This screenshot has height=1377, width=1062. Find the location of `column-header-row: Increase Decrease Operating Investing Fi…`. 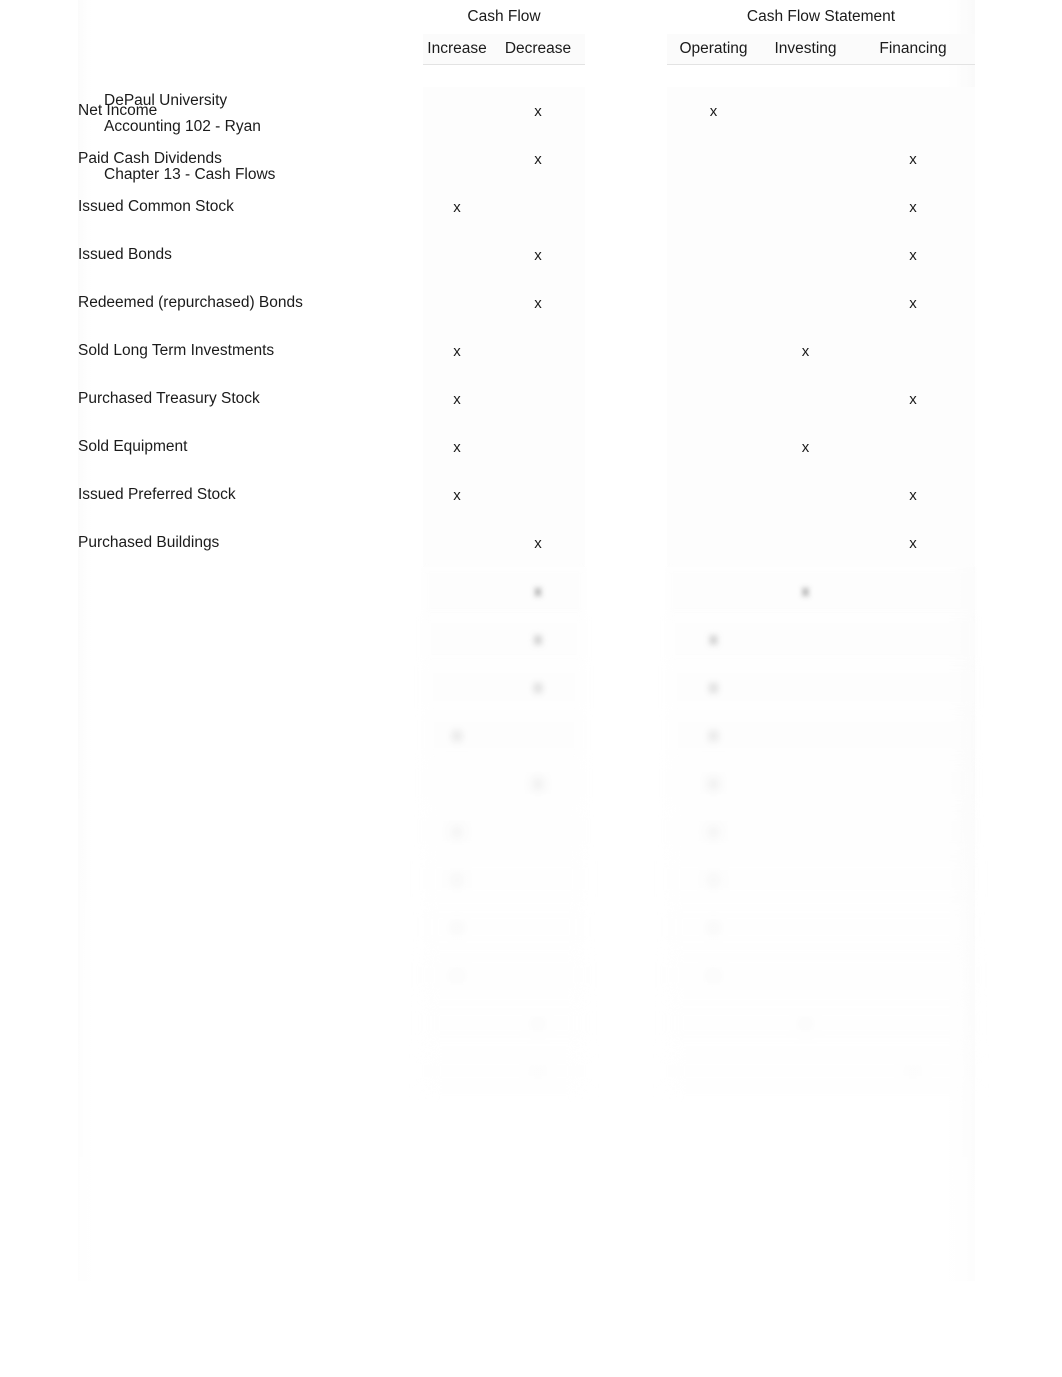

column-header-row: Increase Decrease Operating Investing Fi… is located at coordinates (527, 49).